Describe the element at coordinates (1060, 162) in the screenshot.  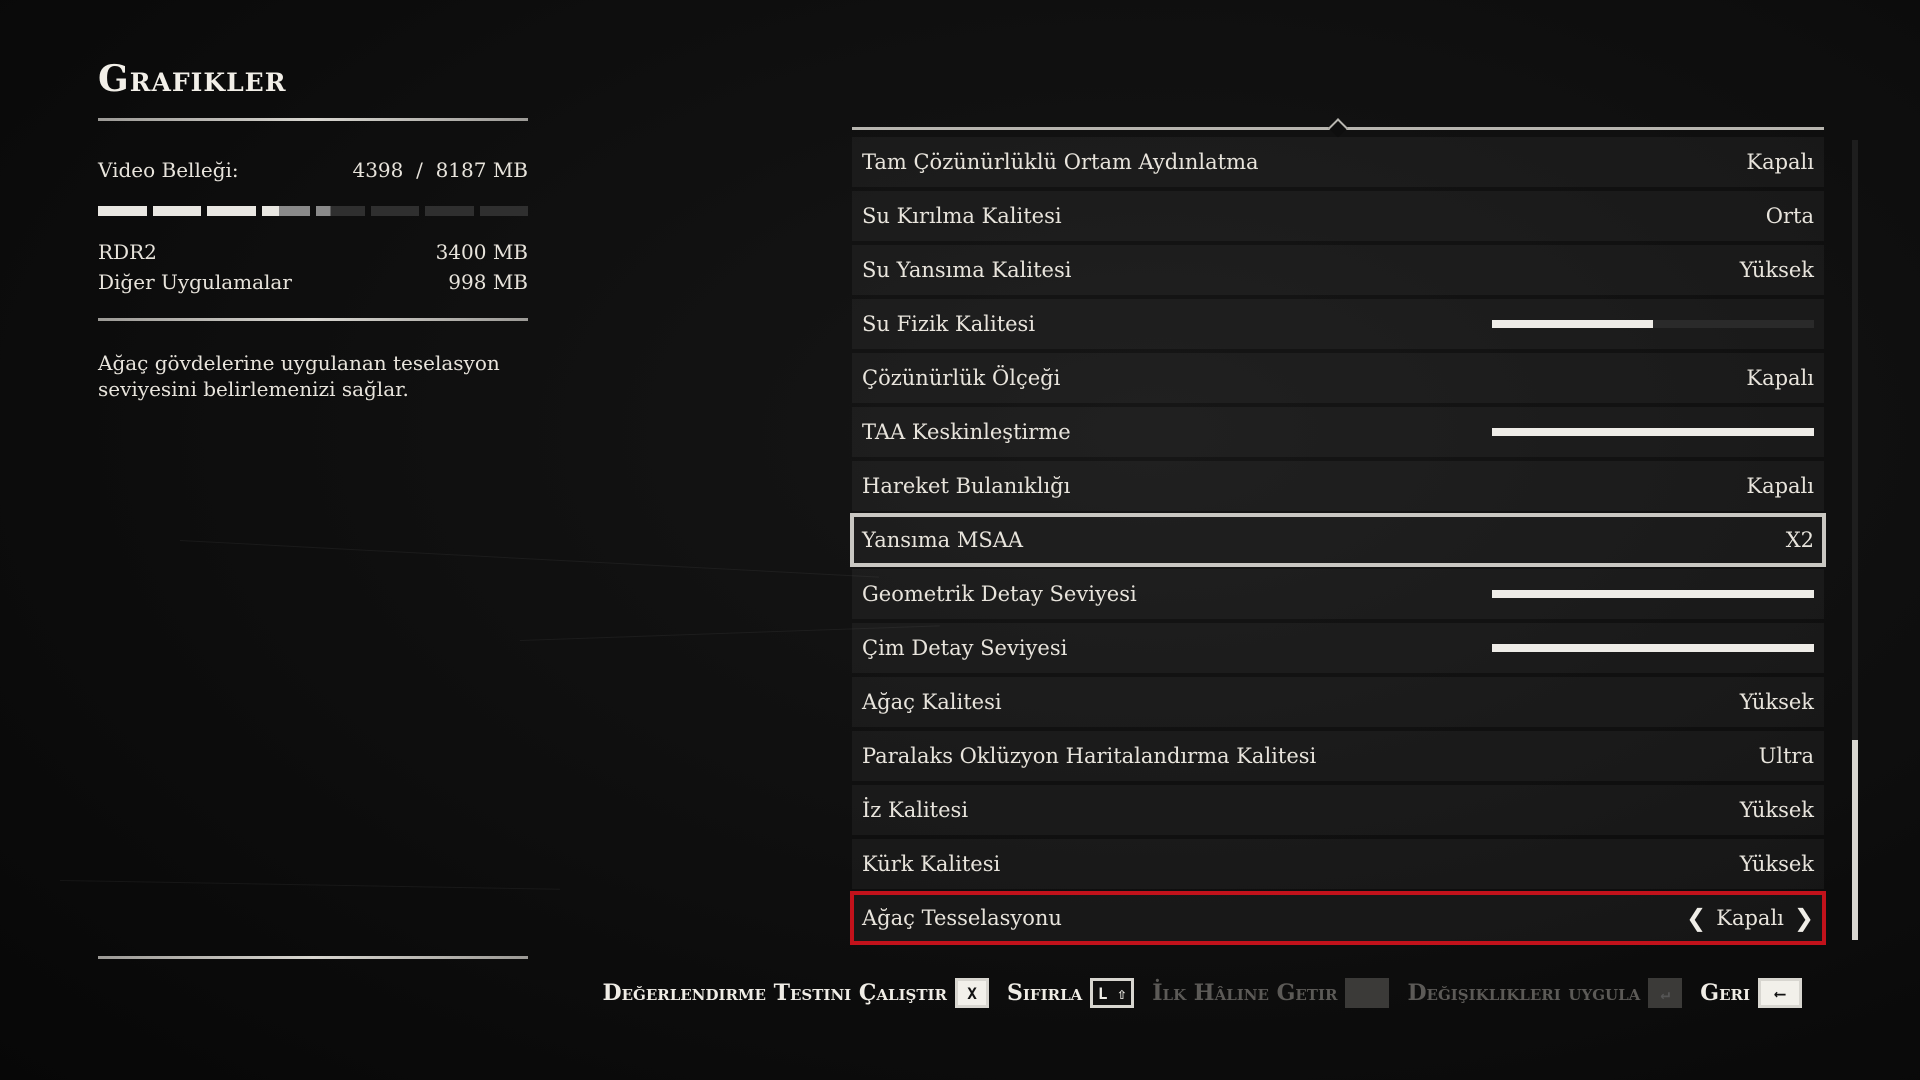
I see `setting-label: Tam Çözünürlüklü Ortam Aydınlatma` at that location.